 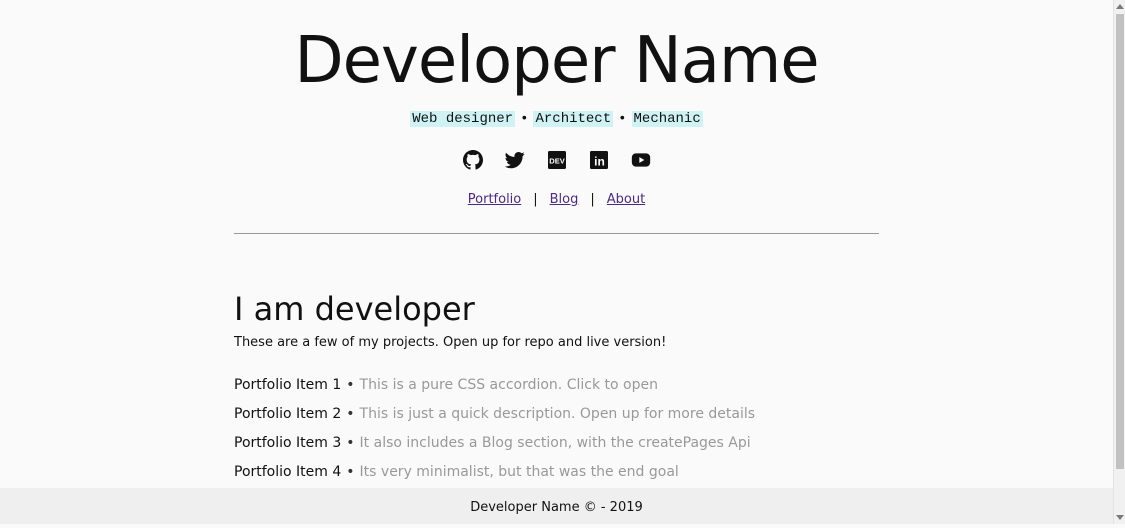 What do you see at coordinates (288, 385) in the screenshot?
I see `portfolio-item-name: Portfolio Item 1` at bounding box center [288, 385].